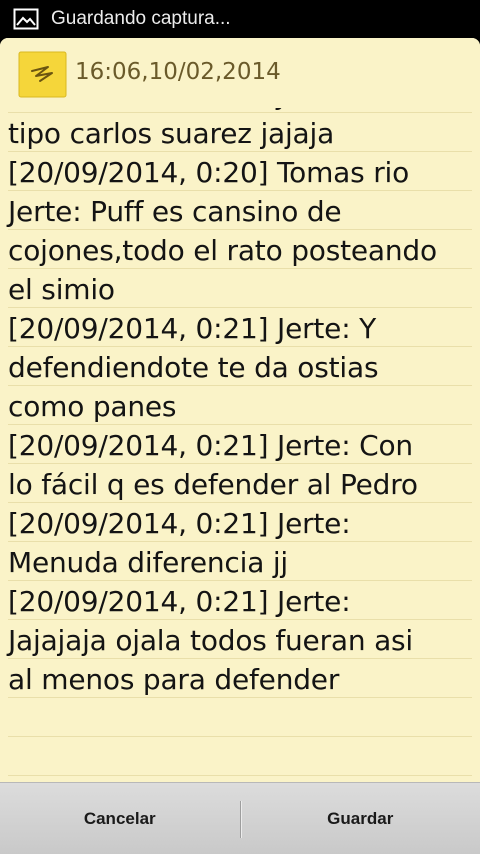 The width and height of the screenshot is (480, 854). What do you see at coordinates (240, 483) in the screenshot?
I see `note-line: lo fácil q es defender al Pedro` at bounding box center [240, 483].